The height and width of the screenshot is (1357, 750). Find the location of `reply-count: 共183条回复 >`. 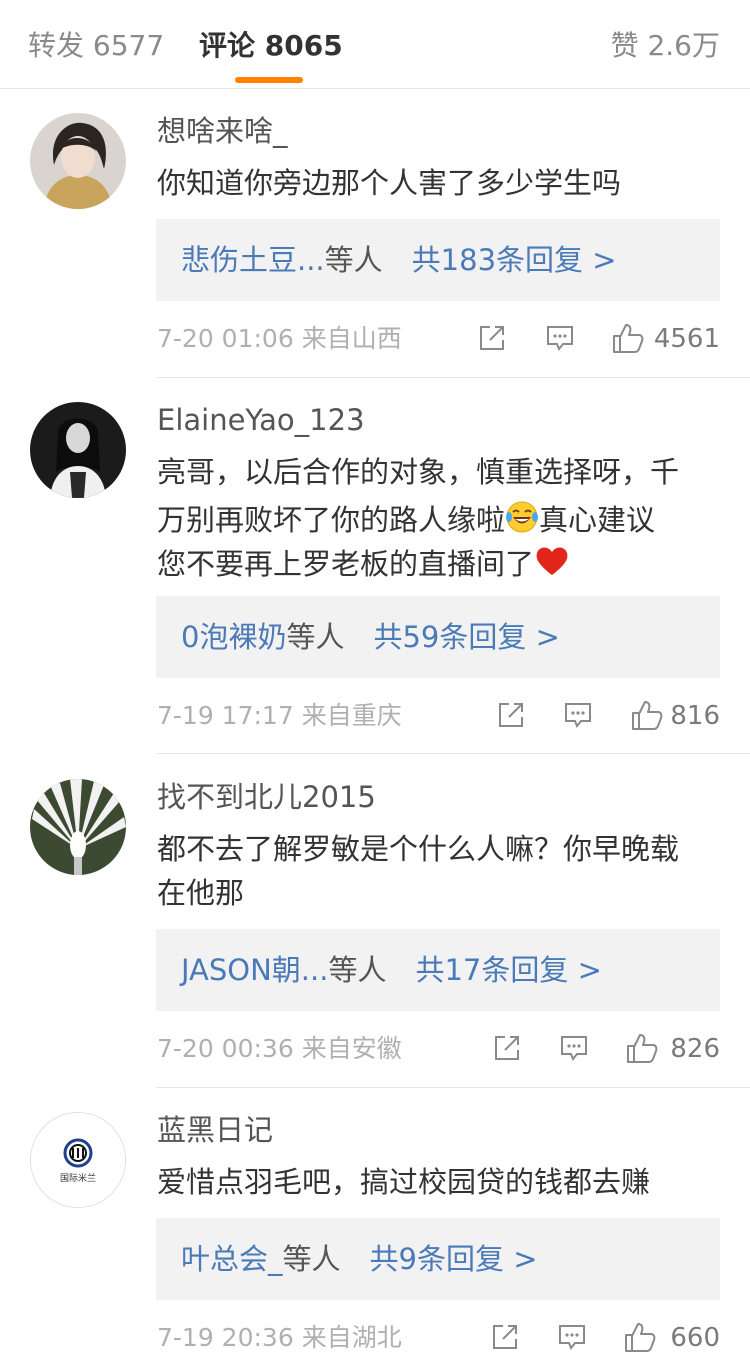

reply-count: 共183条回复 > is located at coordinates (514, 260).